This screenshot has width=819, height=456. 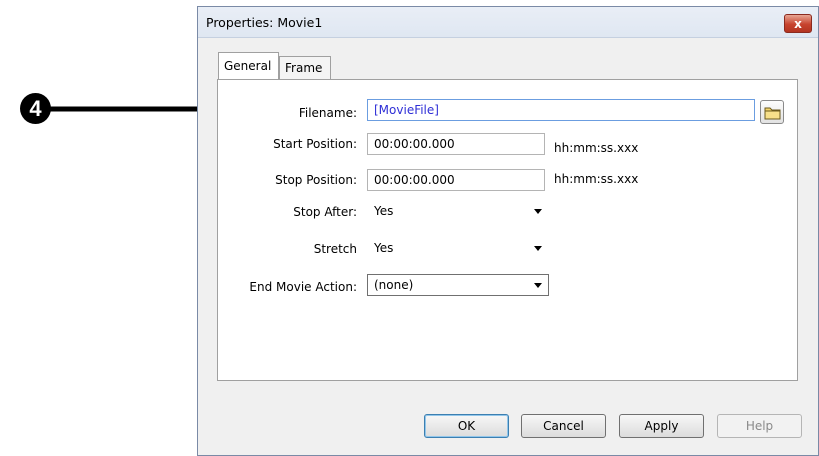 What do you see at coordinates (316, 180) in the screenshot?
I see `stop-position-label: Stop Position:` at bounding box center [316, 180].